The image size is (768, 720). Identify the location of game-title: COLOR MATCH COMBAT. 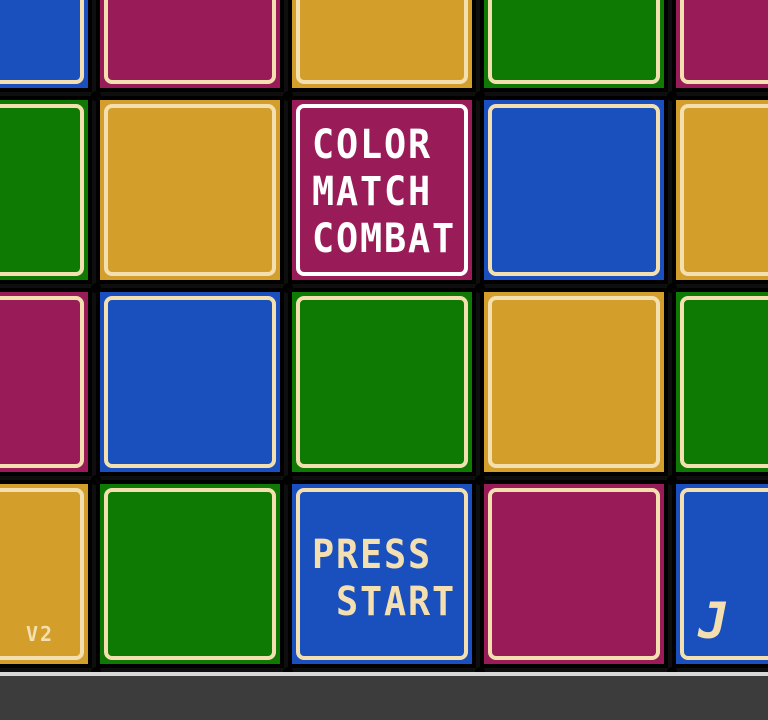
(384, 192).